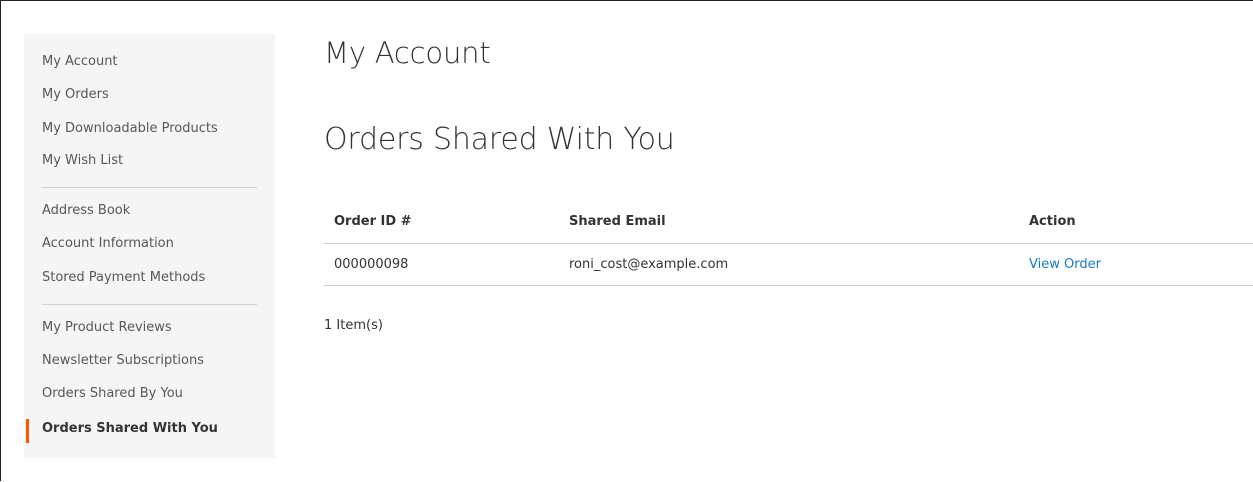 Image resolution: width=1253 pixels, height=482 pixels. Describe the element at coordinates (86, 211) in the screenshot. I see `sidebar-item-address-book: Address Book` at that location.